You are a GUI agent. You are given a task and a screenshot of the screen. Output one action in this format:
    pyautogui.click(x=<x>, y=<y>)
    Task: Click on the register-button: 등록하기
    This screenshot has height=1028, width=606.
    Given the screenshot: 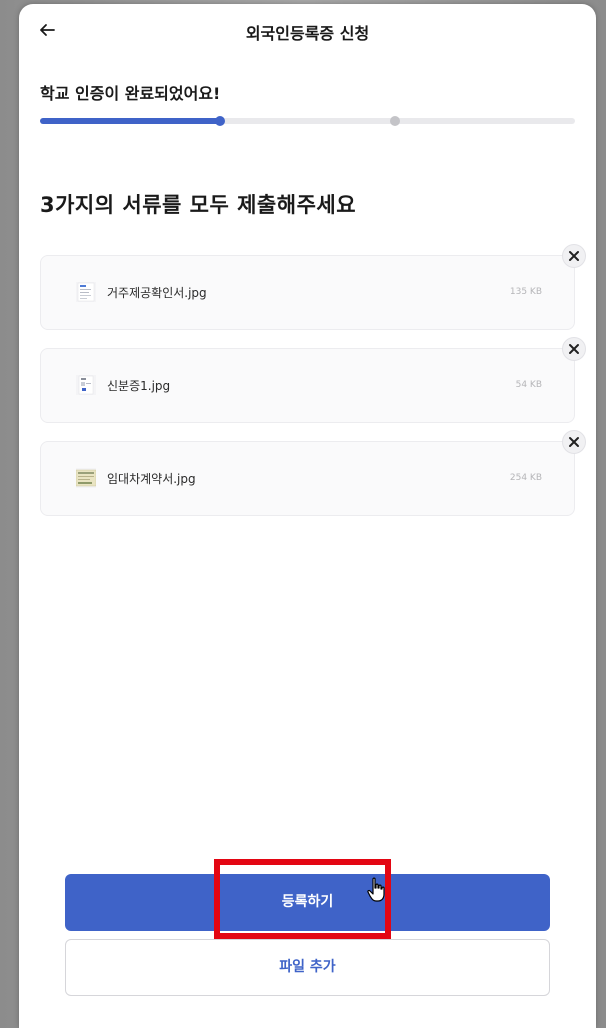 What is the action you would take?
    pyautogui.click(x=307, y=902)
    